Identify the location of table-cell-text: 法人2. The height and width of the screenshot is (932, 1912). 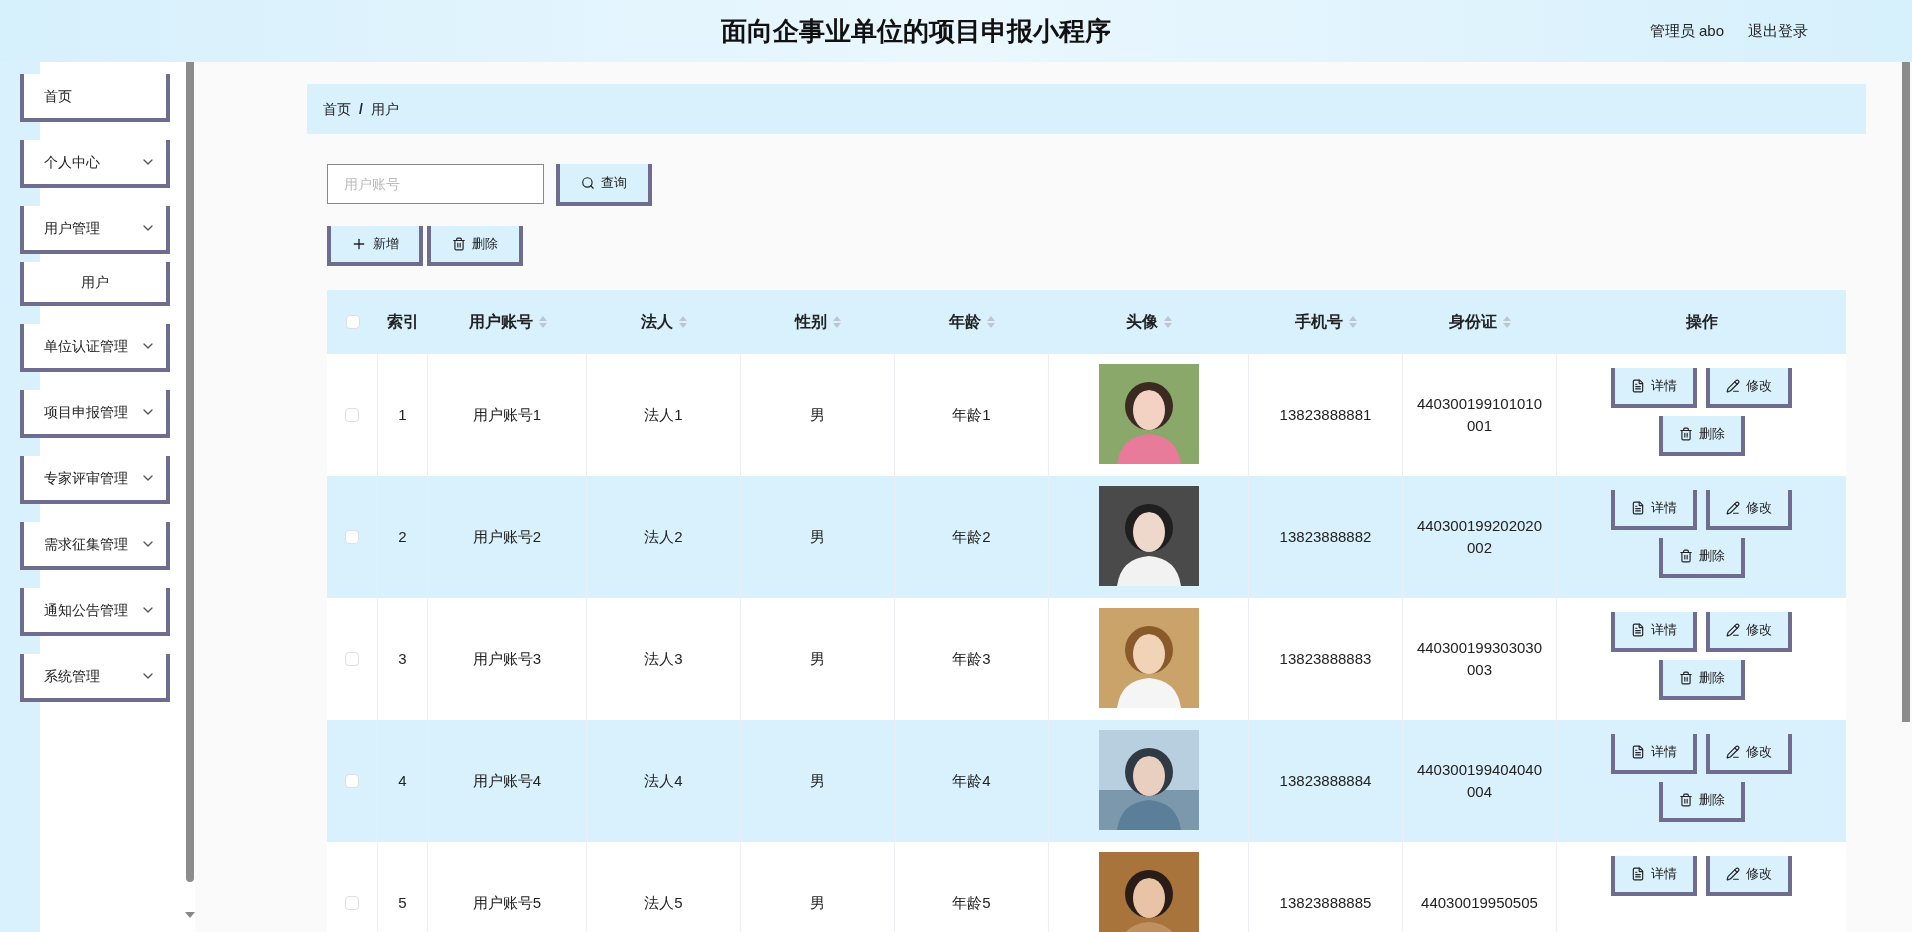
(663, 536).